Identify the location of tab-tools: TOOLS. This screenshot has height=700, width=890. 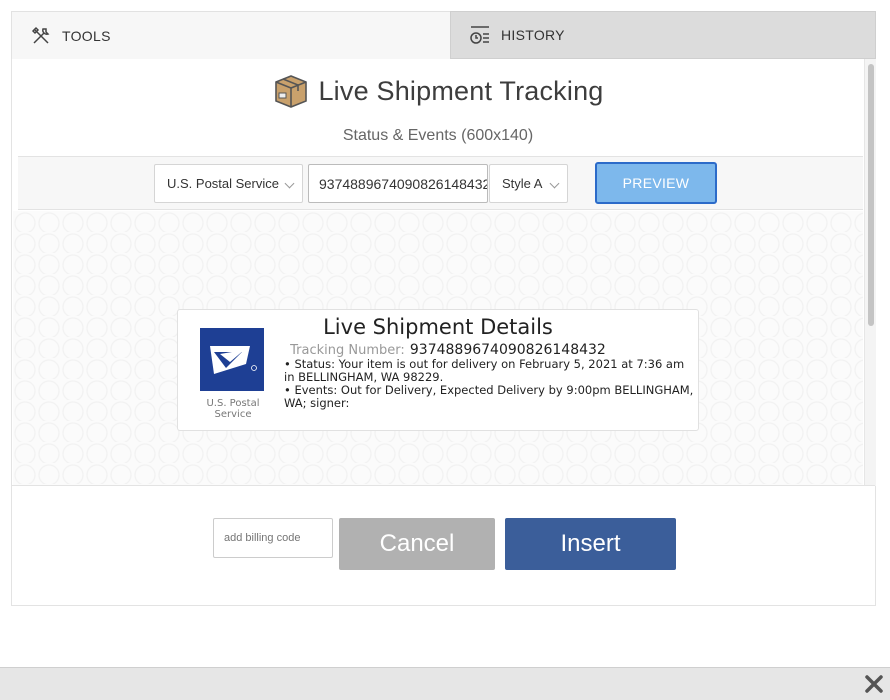
(231, 35).